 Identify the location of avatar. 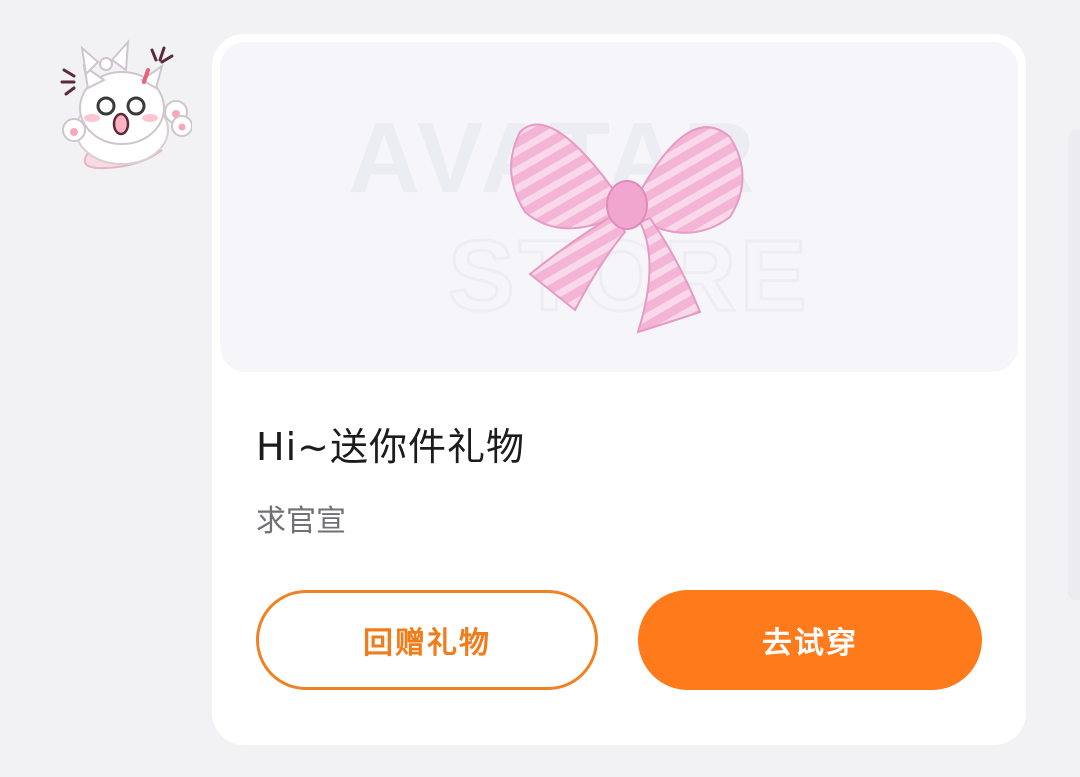
(122, 105).